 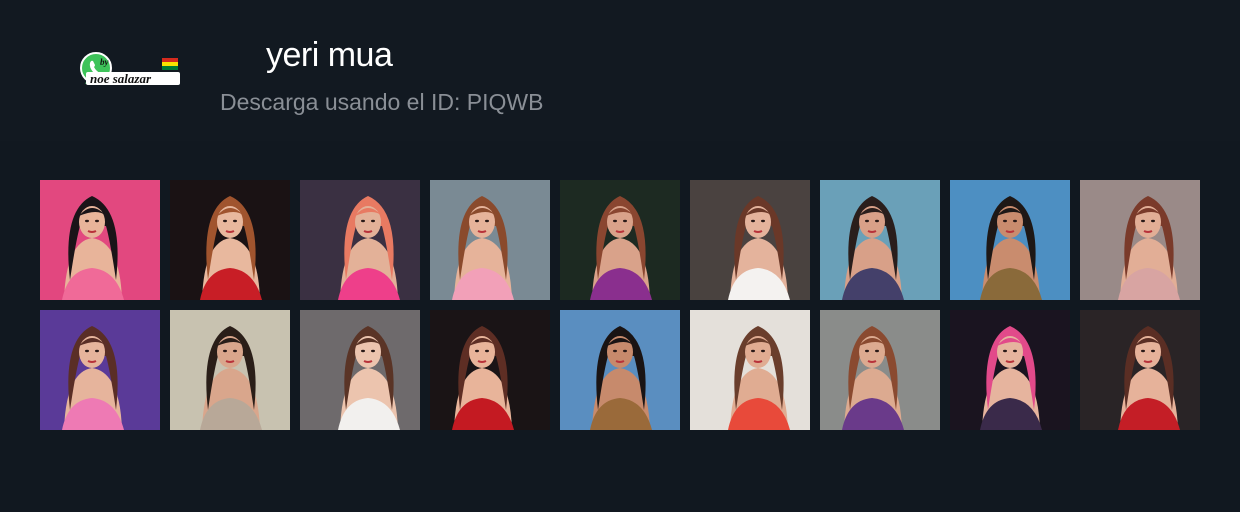 What do you see at coordinates (170, 64) in the screenshot?
I see `bolivia-flag-icon` at bounding box center [170, 64].